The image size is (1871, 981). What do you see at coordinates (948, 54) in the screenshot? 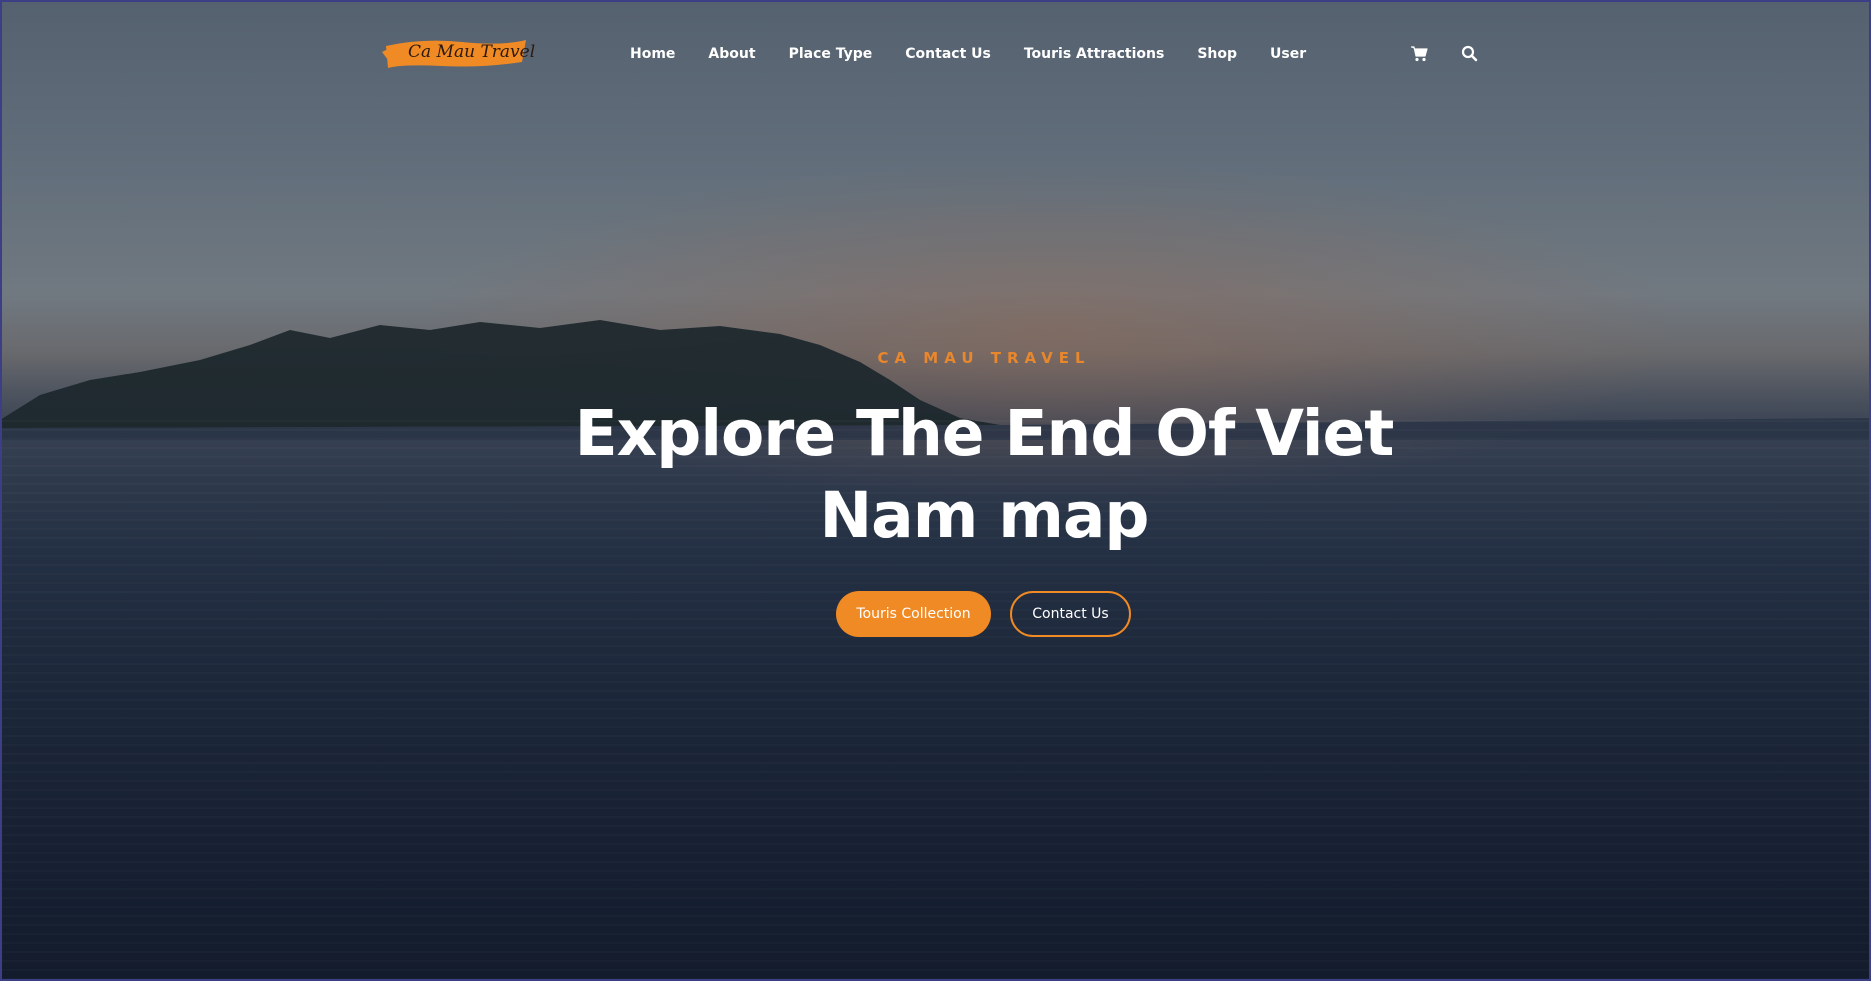
I see `nav-item-contact-us: Contact Us` at bounding box center [948, 54].